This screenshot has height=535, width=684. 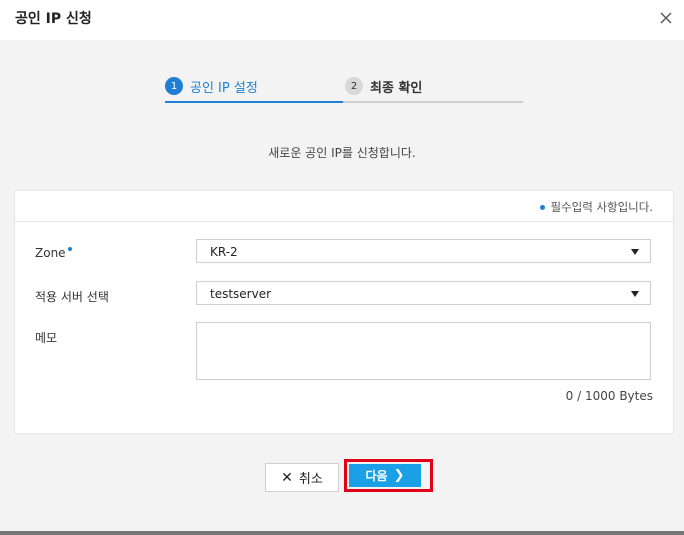 I want to click on cancel-button-label: 취소, so click(x=310, y=479).